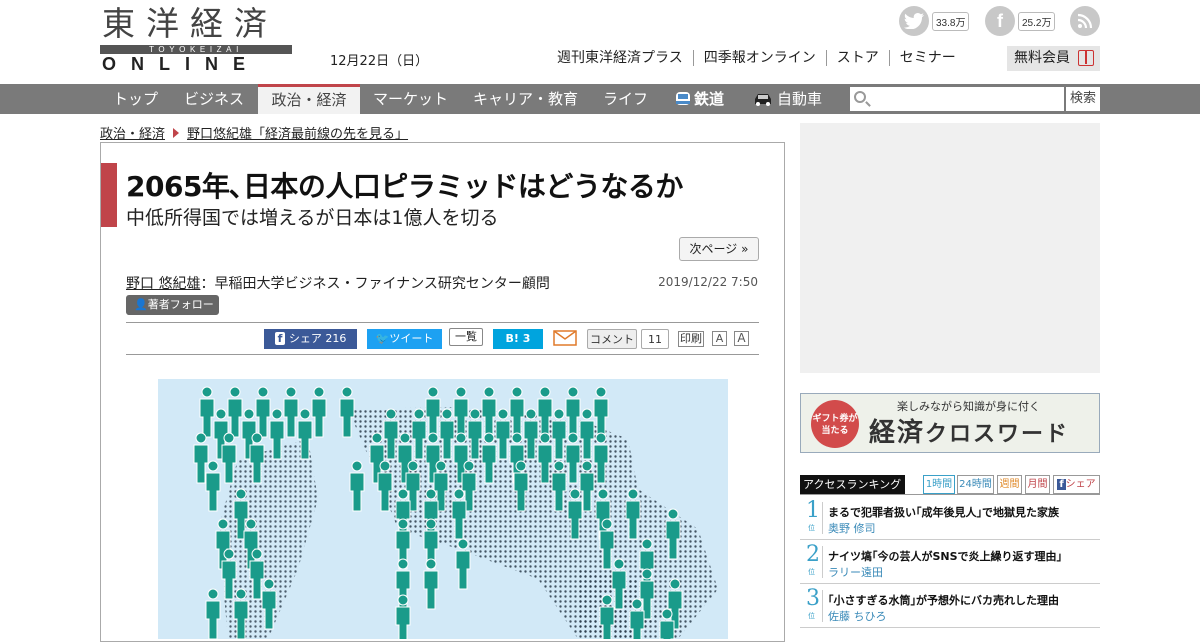  What do you see at coordinates (763, 100) in the screenshot?
I see `car-icon` at bounding box center [763, 100].